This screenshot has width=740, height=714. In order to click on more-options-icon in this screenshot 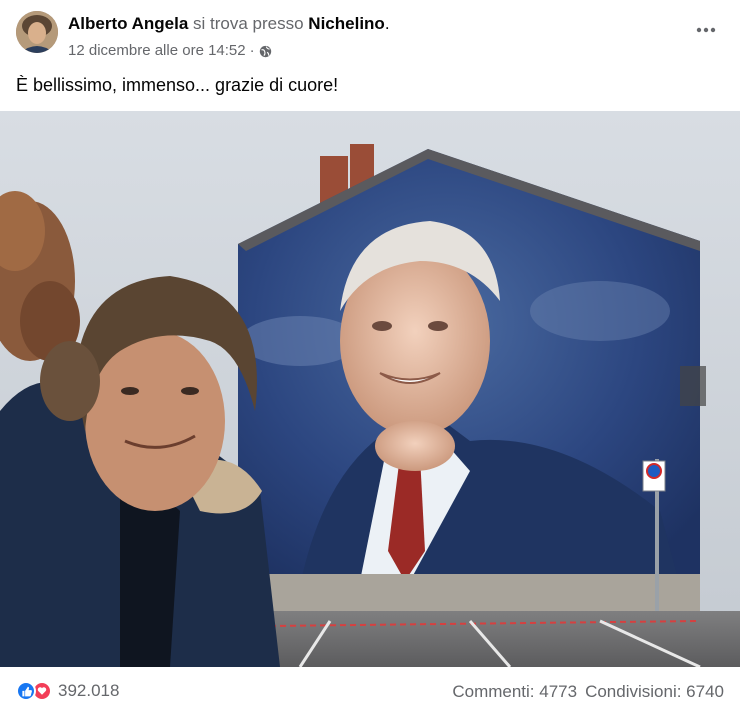, I will do `click(706, 30)`.